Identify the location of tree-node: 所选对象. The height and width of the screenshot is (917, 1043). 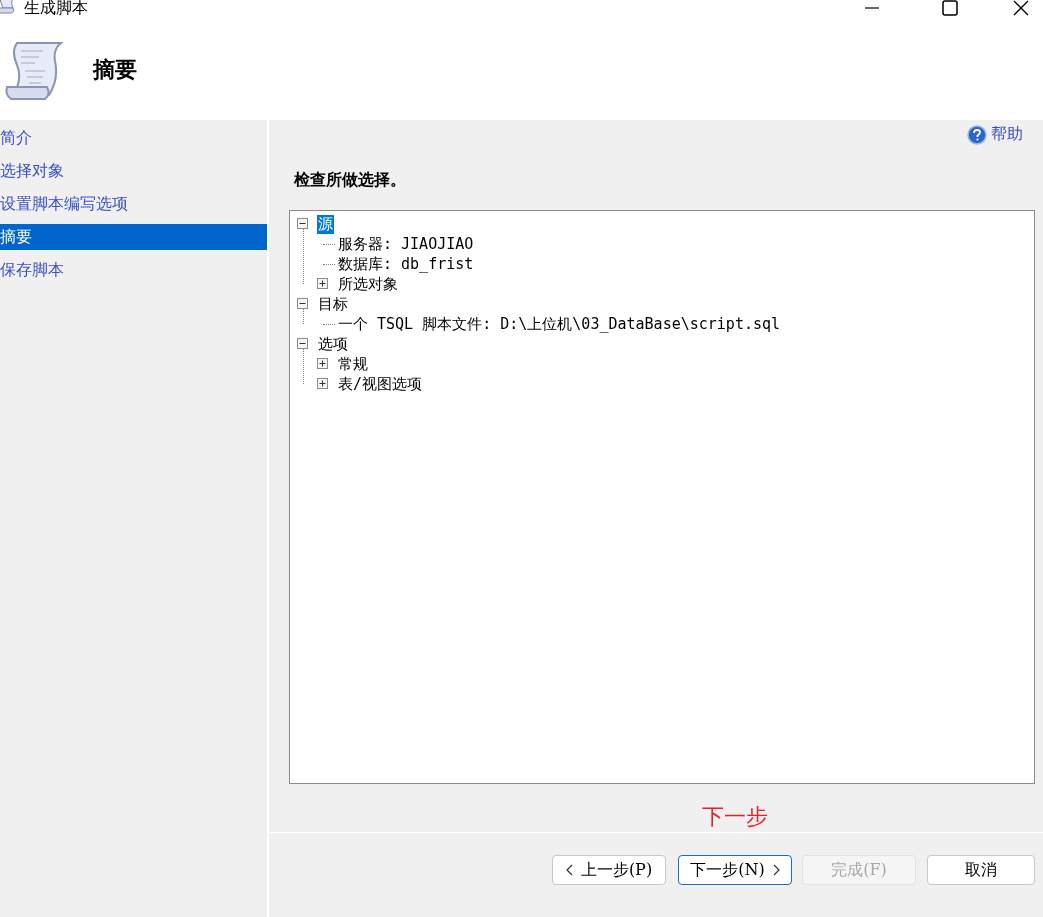
(368, 284).